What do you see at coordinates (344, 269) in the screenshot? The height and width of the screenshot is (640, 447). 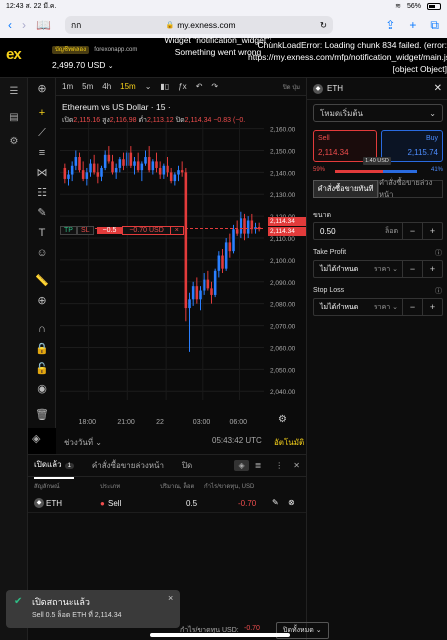 I see `tp-input: ไม่ได้กำหนด` at bounding box center [344, 269].